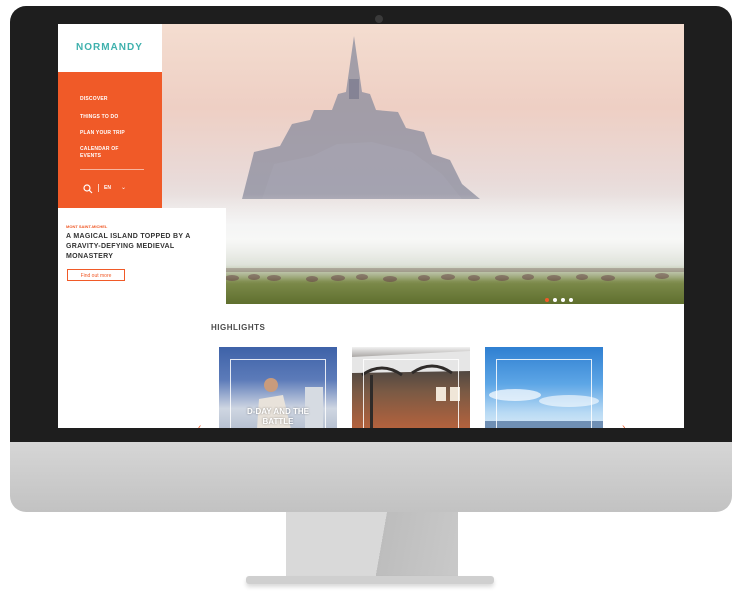  What do you see at coordinates (238, 327) in the screenshot?
I see `highlights-title: HIGHLIGHTS` at bounding box center [238, 327].